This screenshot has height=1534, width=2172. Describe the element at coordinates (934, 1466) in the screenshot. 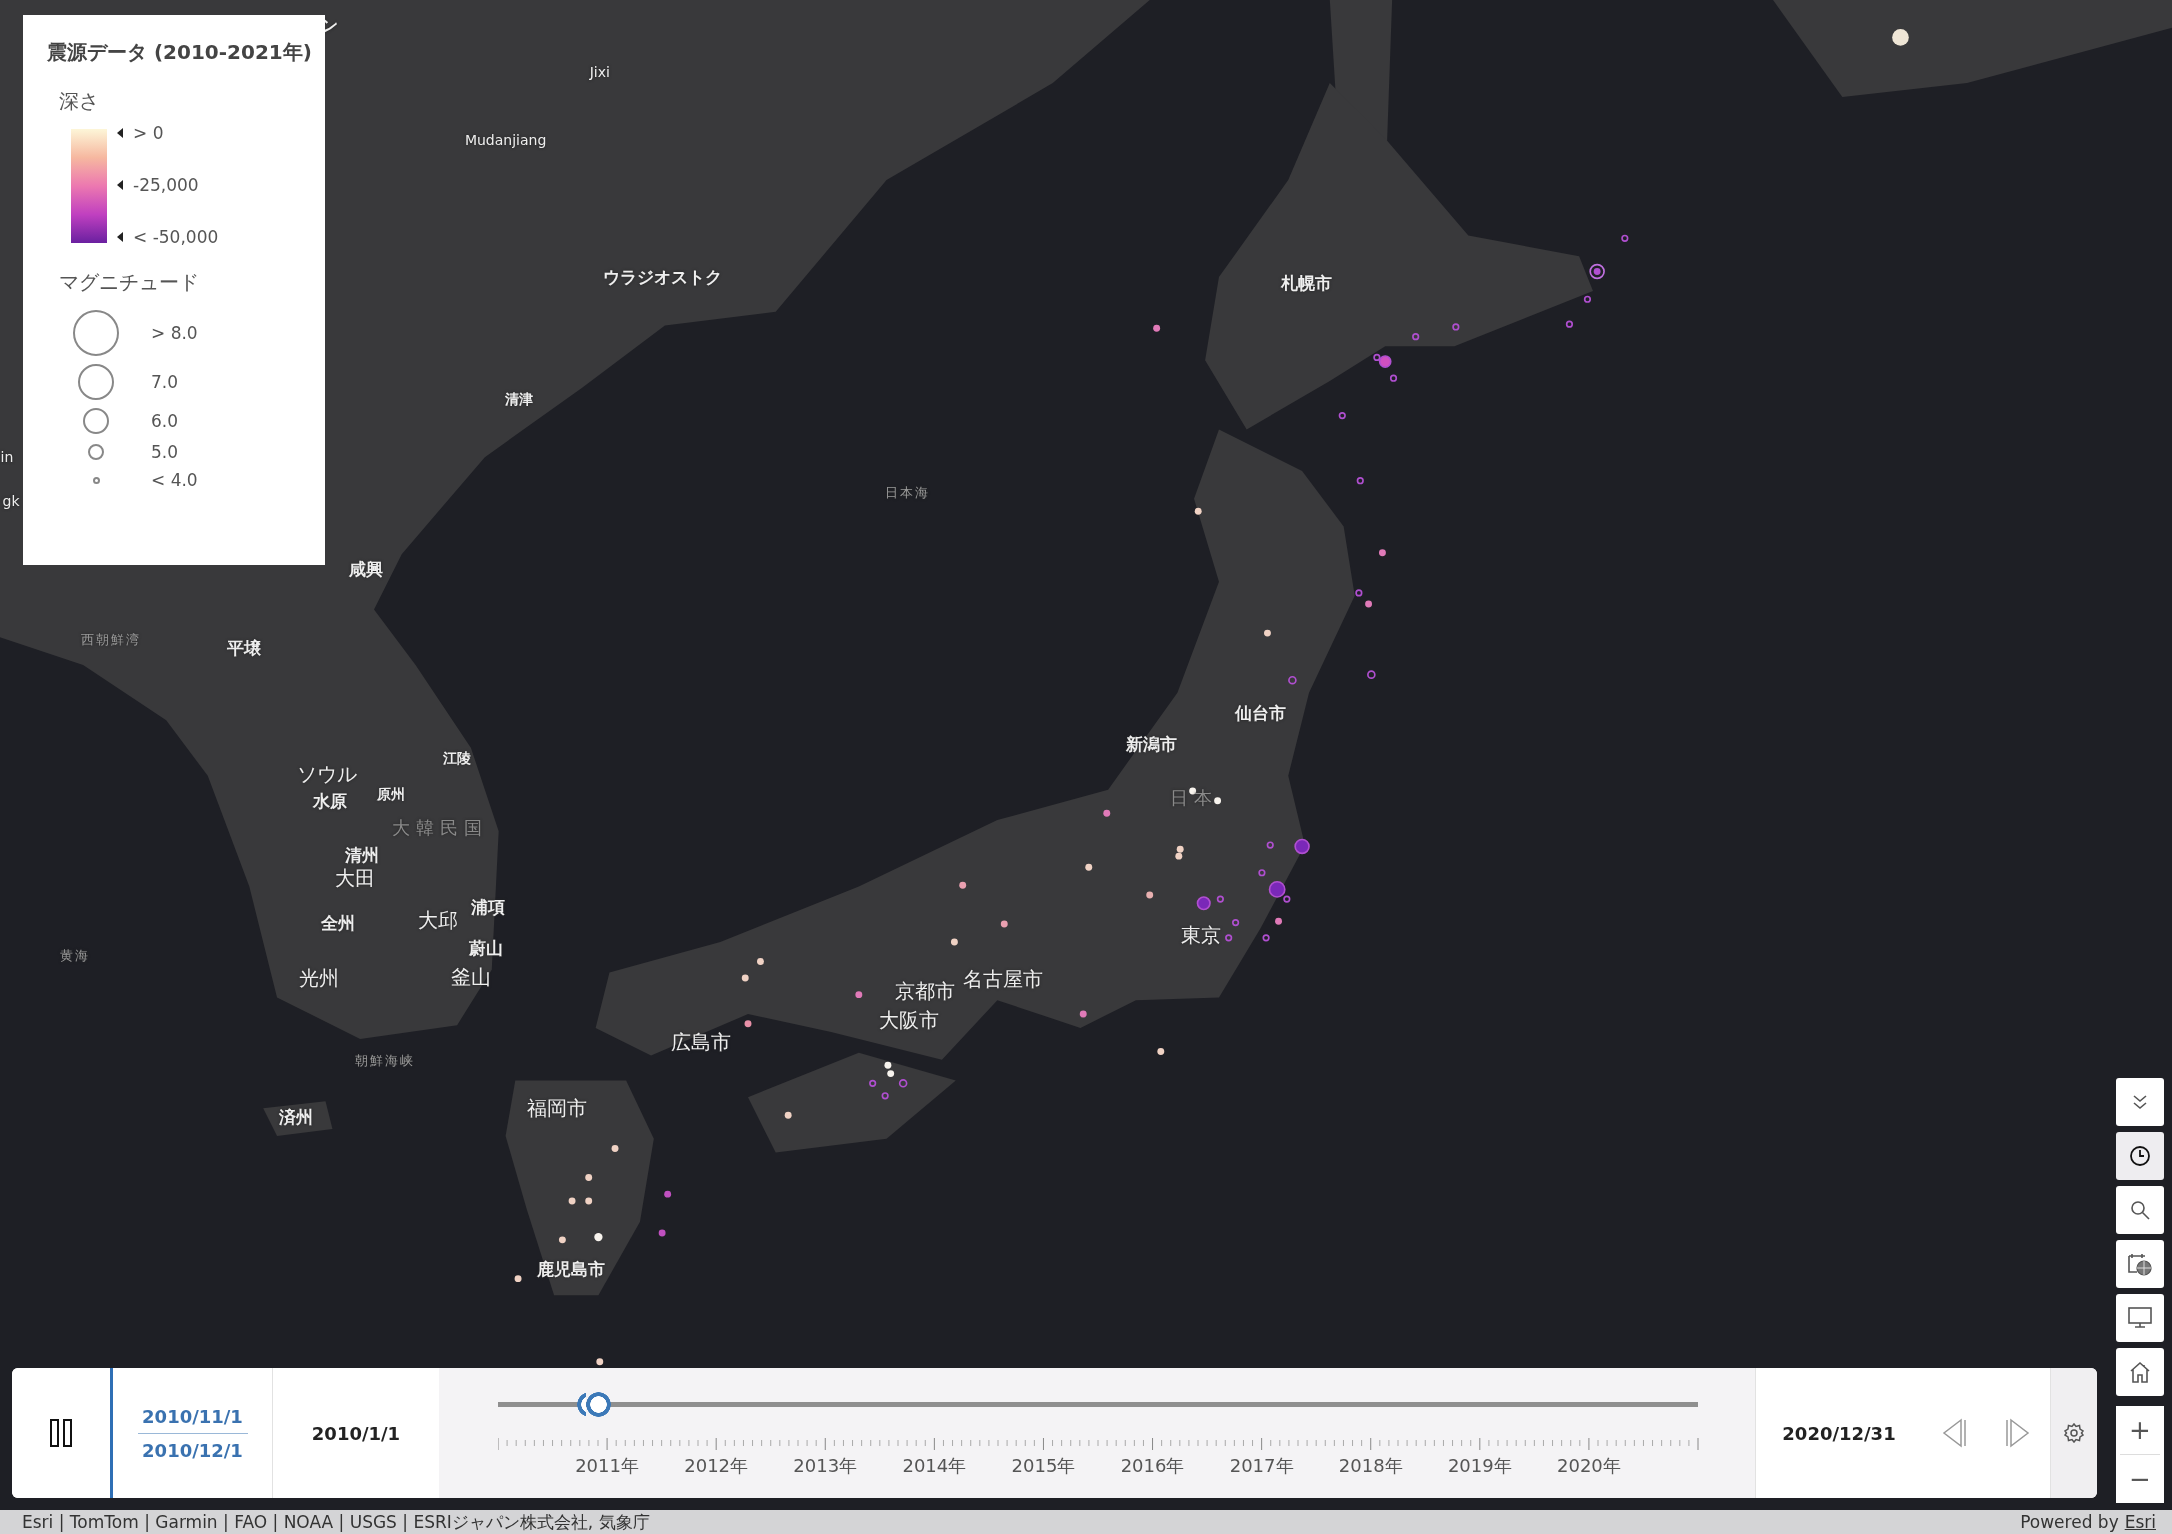

I see `year-tick-label: 2014年` at that location.